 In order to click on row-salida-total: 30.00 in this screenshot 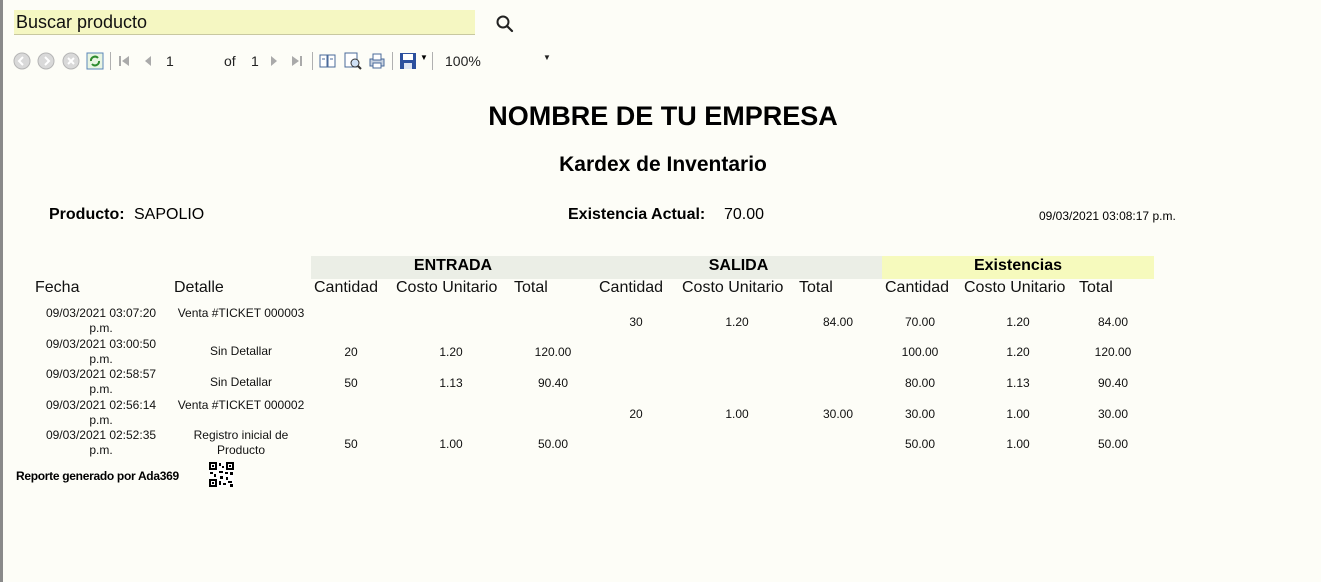, I will do `click(838, 414)`.